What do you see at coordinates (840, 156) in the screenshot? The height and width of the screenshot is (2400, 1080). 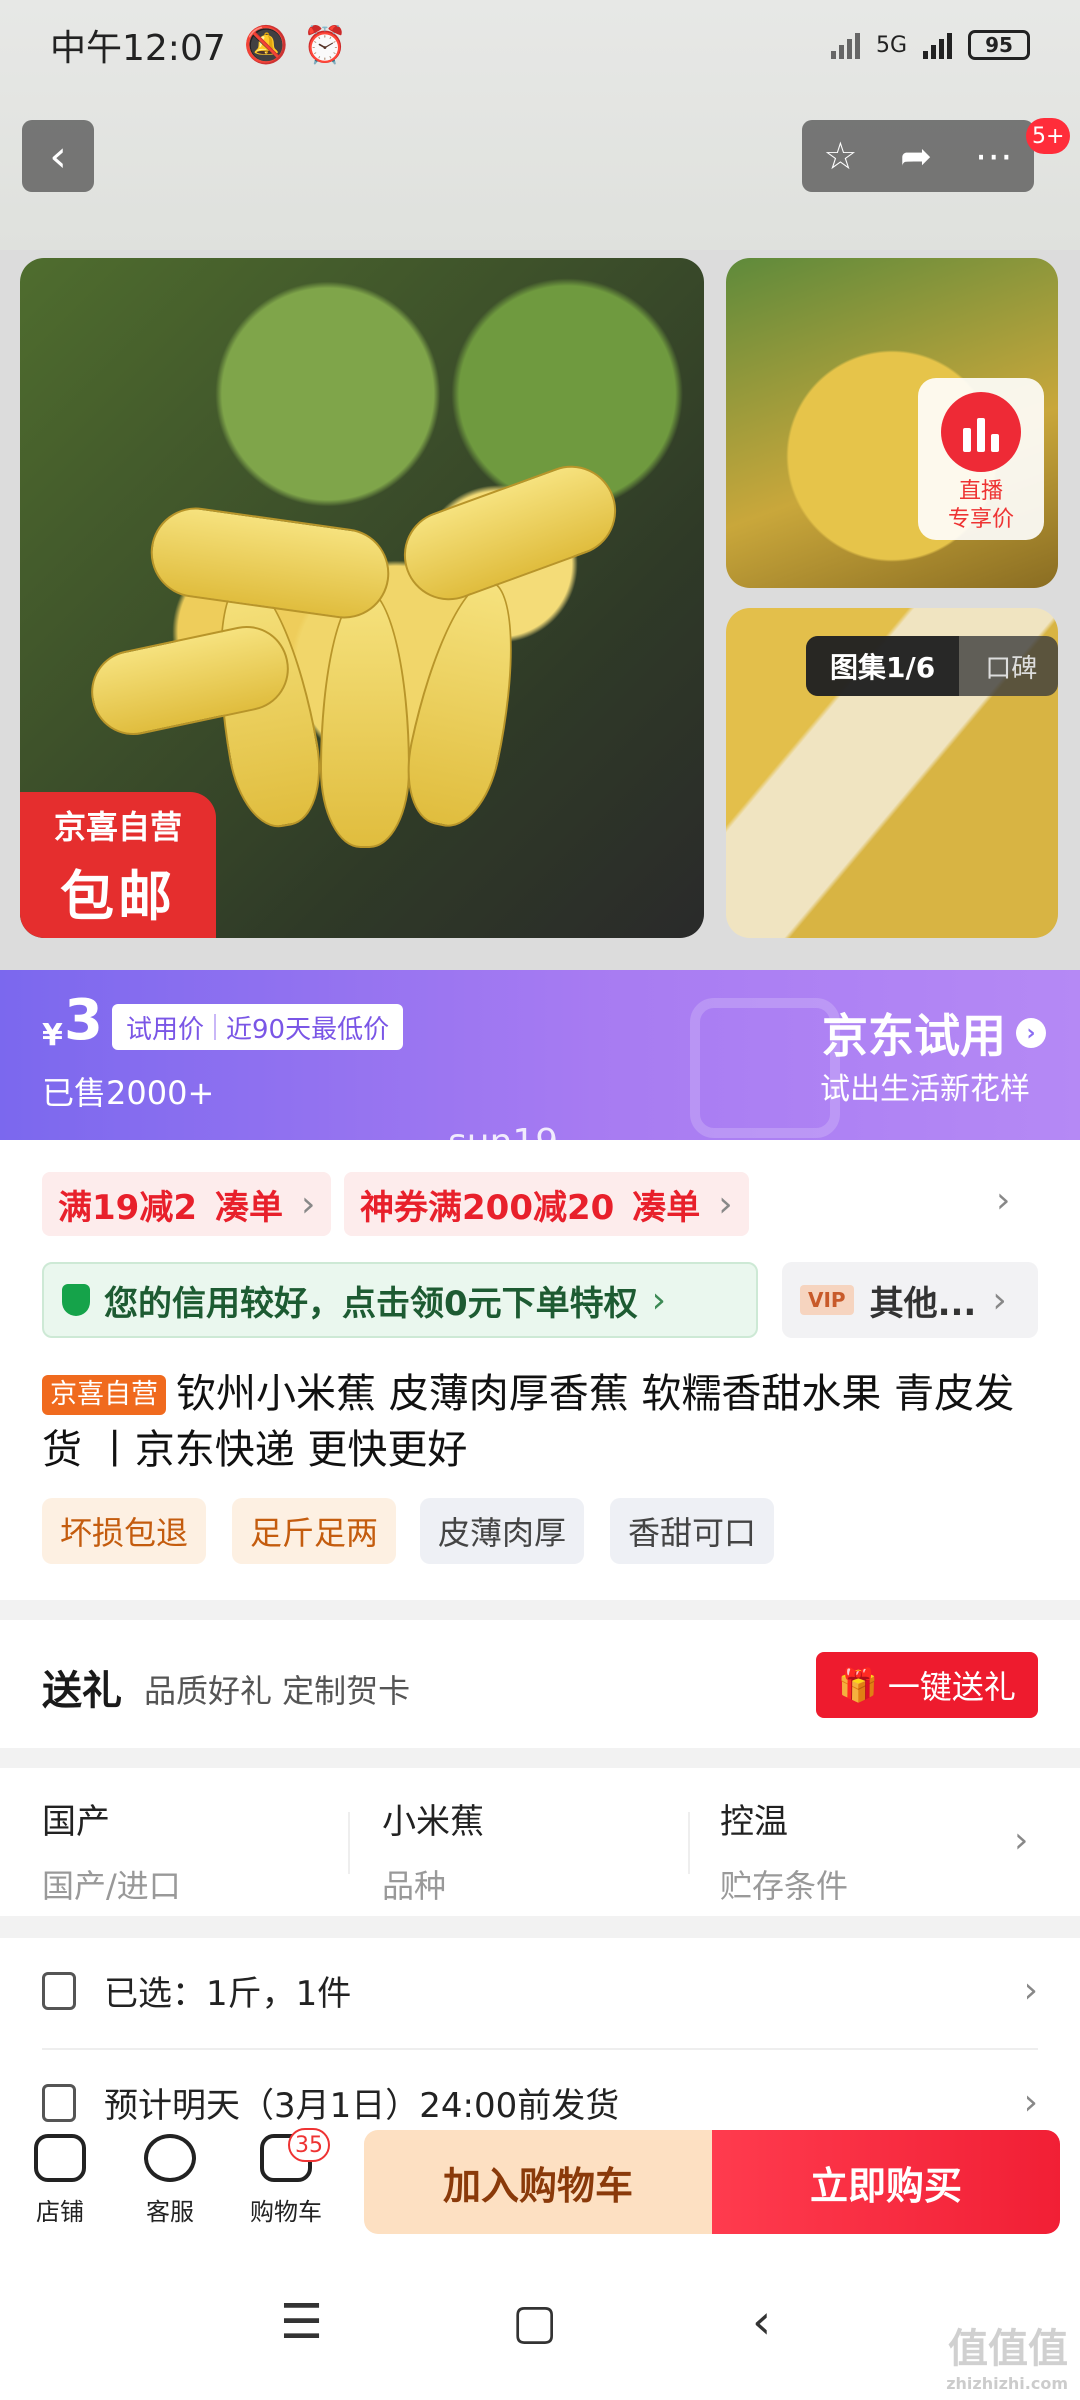 I see `favorite-star-icon: ☆` at bounding box center [840, 156].